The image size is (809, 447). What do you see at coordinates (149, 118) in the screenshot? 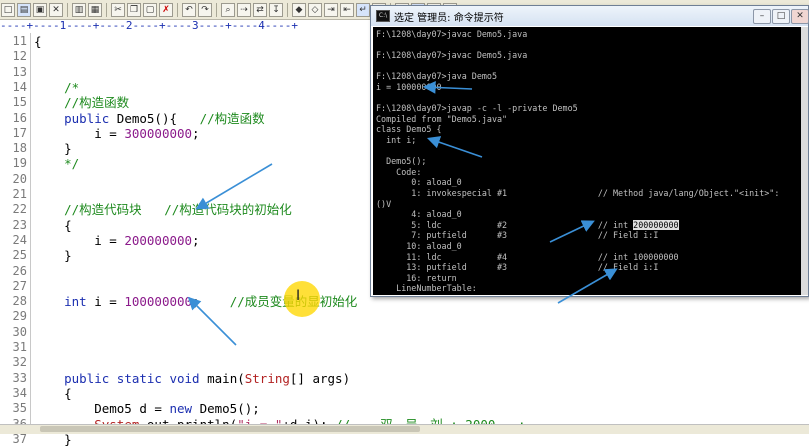
I see `code-line: public Demo5(){ //构造函数` at bounding box center [149, 118].